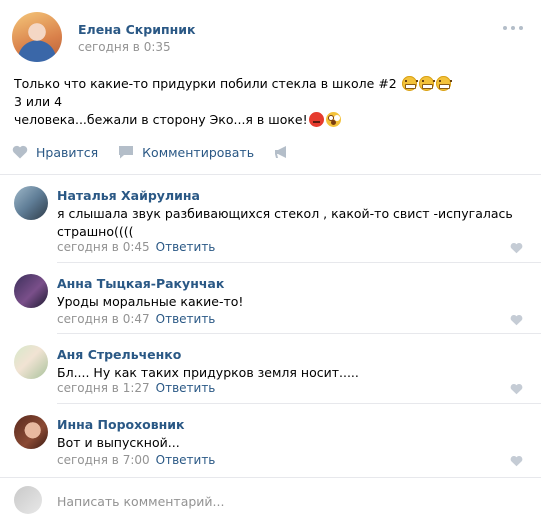  What do you see at coordinates (150, 301) in the screenshot?
I see `comment-text: Уроды моральные какие-то!` at bounding box center [150, 301].